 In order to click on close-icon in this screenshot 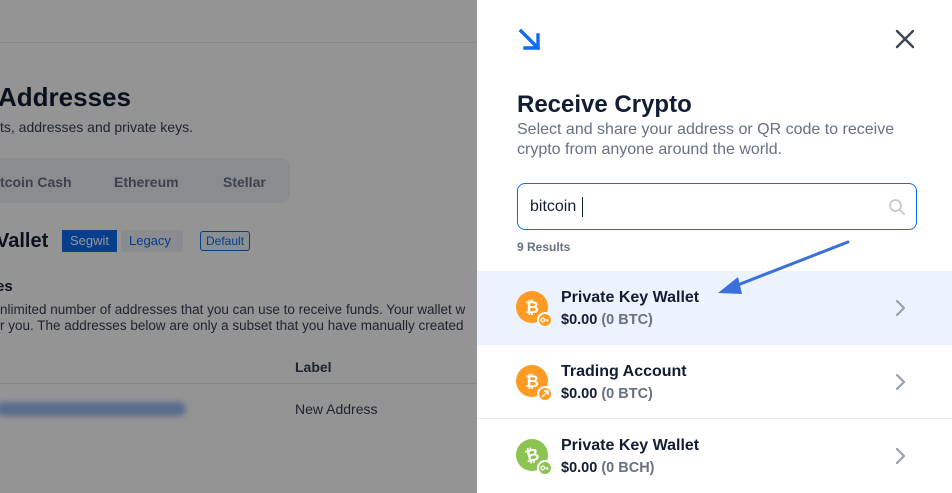, I will do `click(905, 39)`.